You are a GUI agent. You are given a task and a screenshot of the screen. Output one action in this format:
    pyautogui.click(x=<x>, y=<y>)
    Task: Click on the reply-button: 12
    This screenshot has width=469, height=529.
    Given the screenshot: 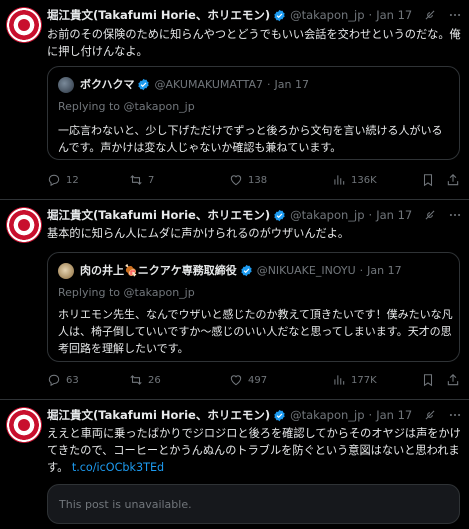 What is the action you would take?
    pyautogui.click(x=63, y=180)
    